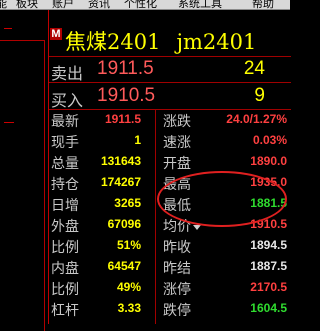 The width and height of the screenshot is (320, 331). I want to click on ask-price: 1911.5, so click(125, 68).